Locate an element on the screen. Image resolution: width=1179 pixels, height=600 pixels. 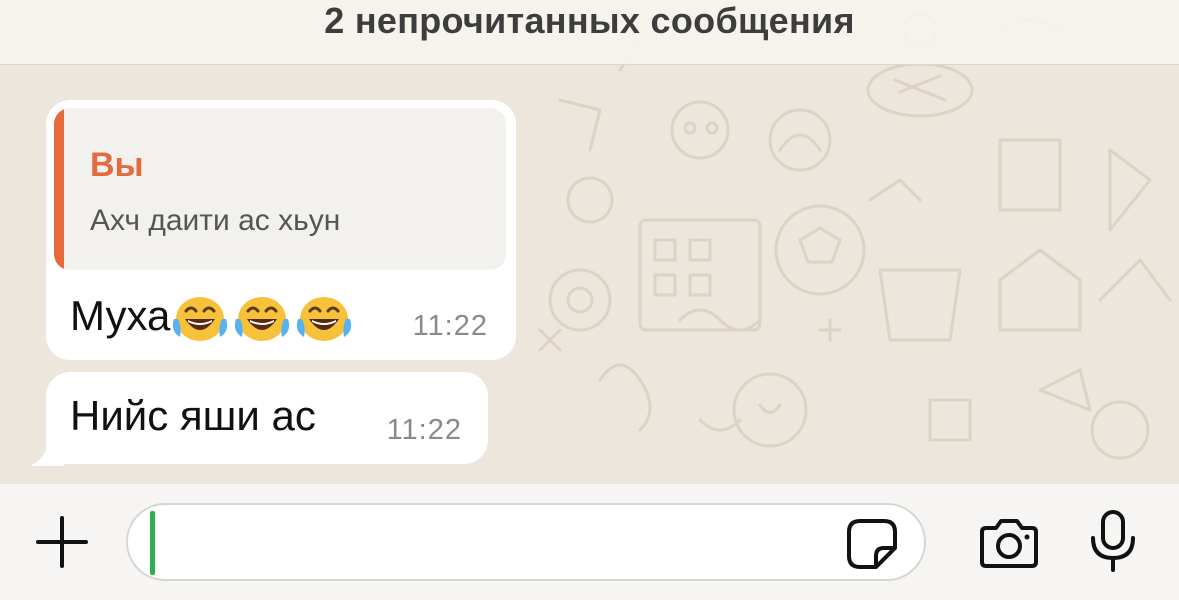
camera-icon is located at coordinates (1009, 544).